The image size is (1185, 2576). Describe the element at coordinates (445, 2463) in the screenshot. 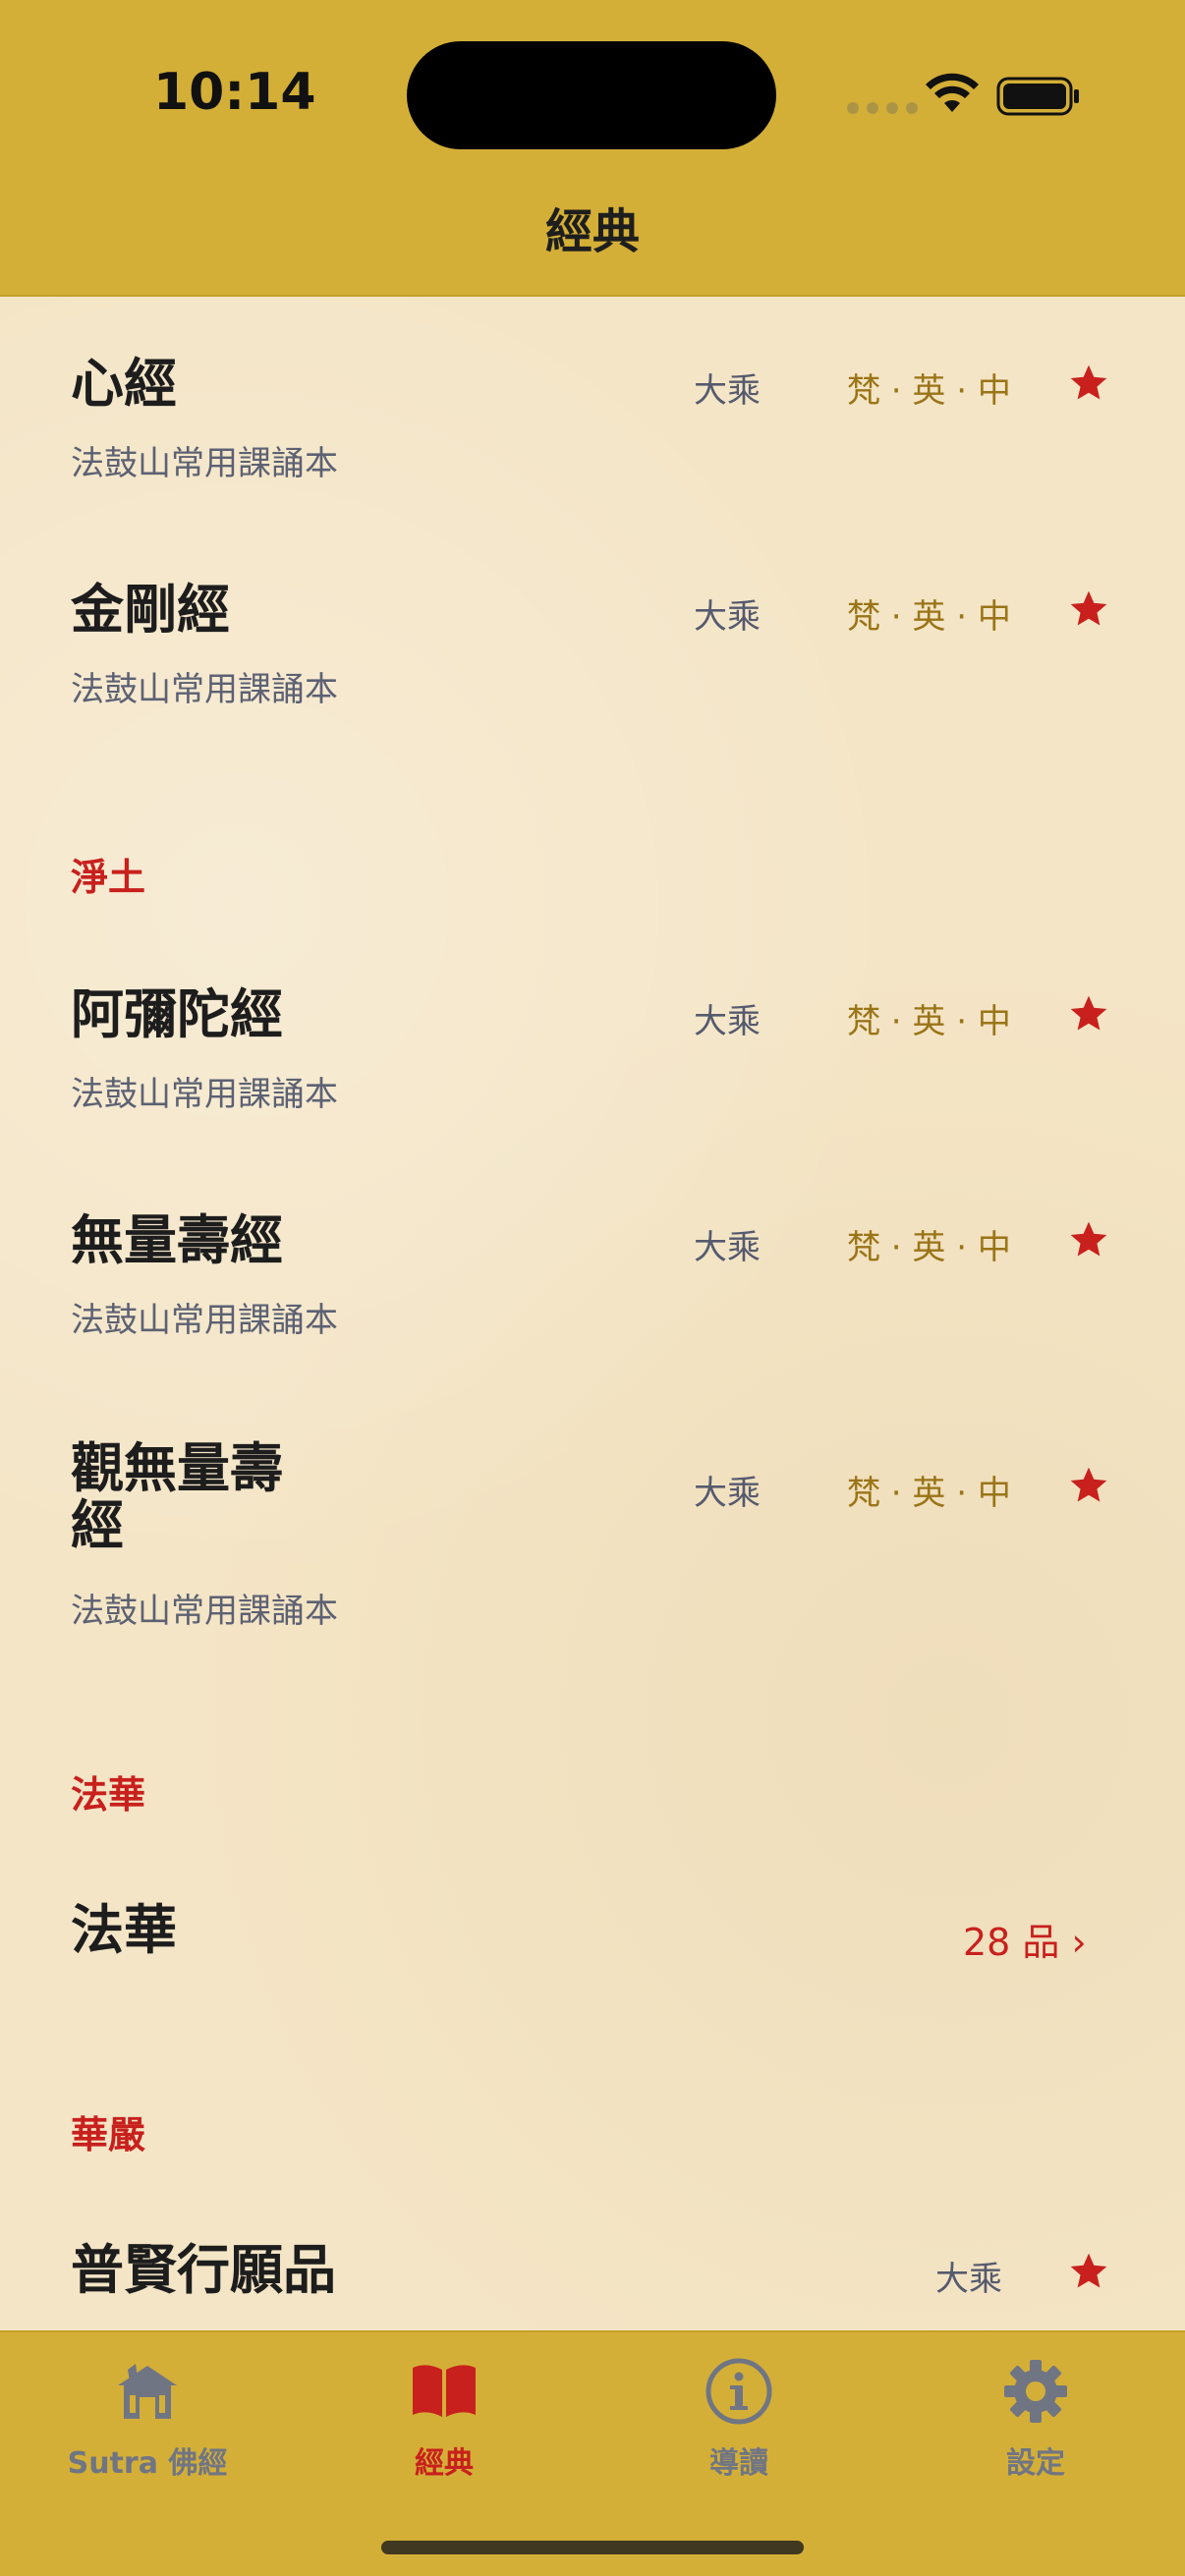

I see `tab-label: 經典` at that location.